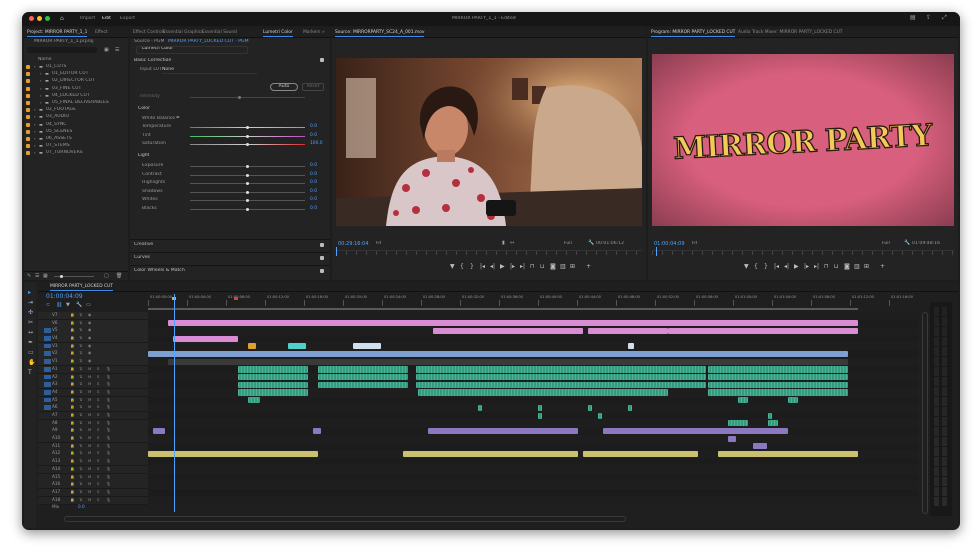  Describe the element at coordinates (656, 251) in the screenshot. I see `program-playhead` at that location.